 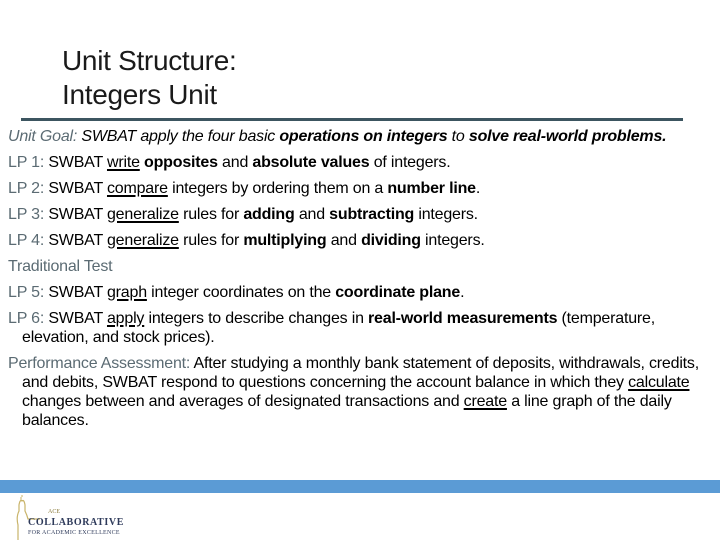 I want to click on underlined-verb: create, so click(x=485, y=401).